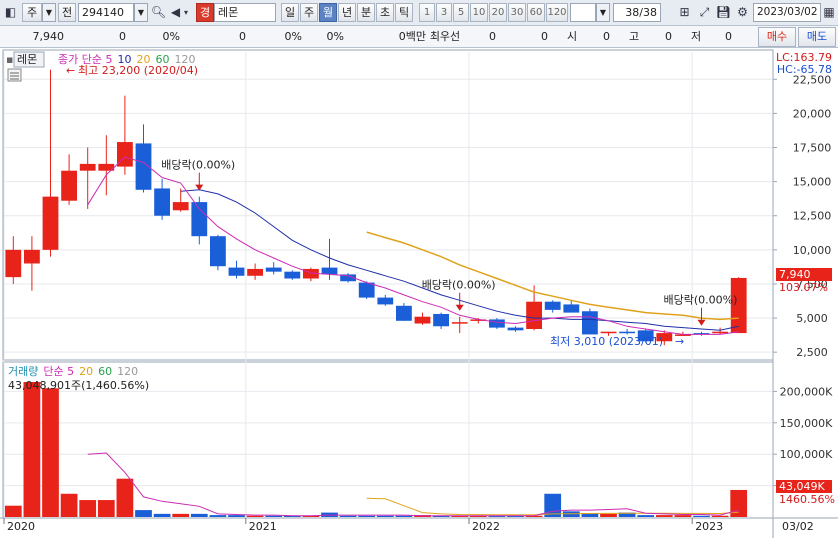  What do you see at coordinates (787, 12) in the screenshot?
I see `date-input: 2023/03/02` at bounding box center [787, 12].